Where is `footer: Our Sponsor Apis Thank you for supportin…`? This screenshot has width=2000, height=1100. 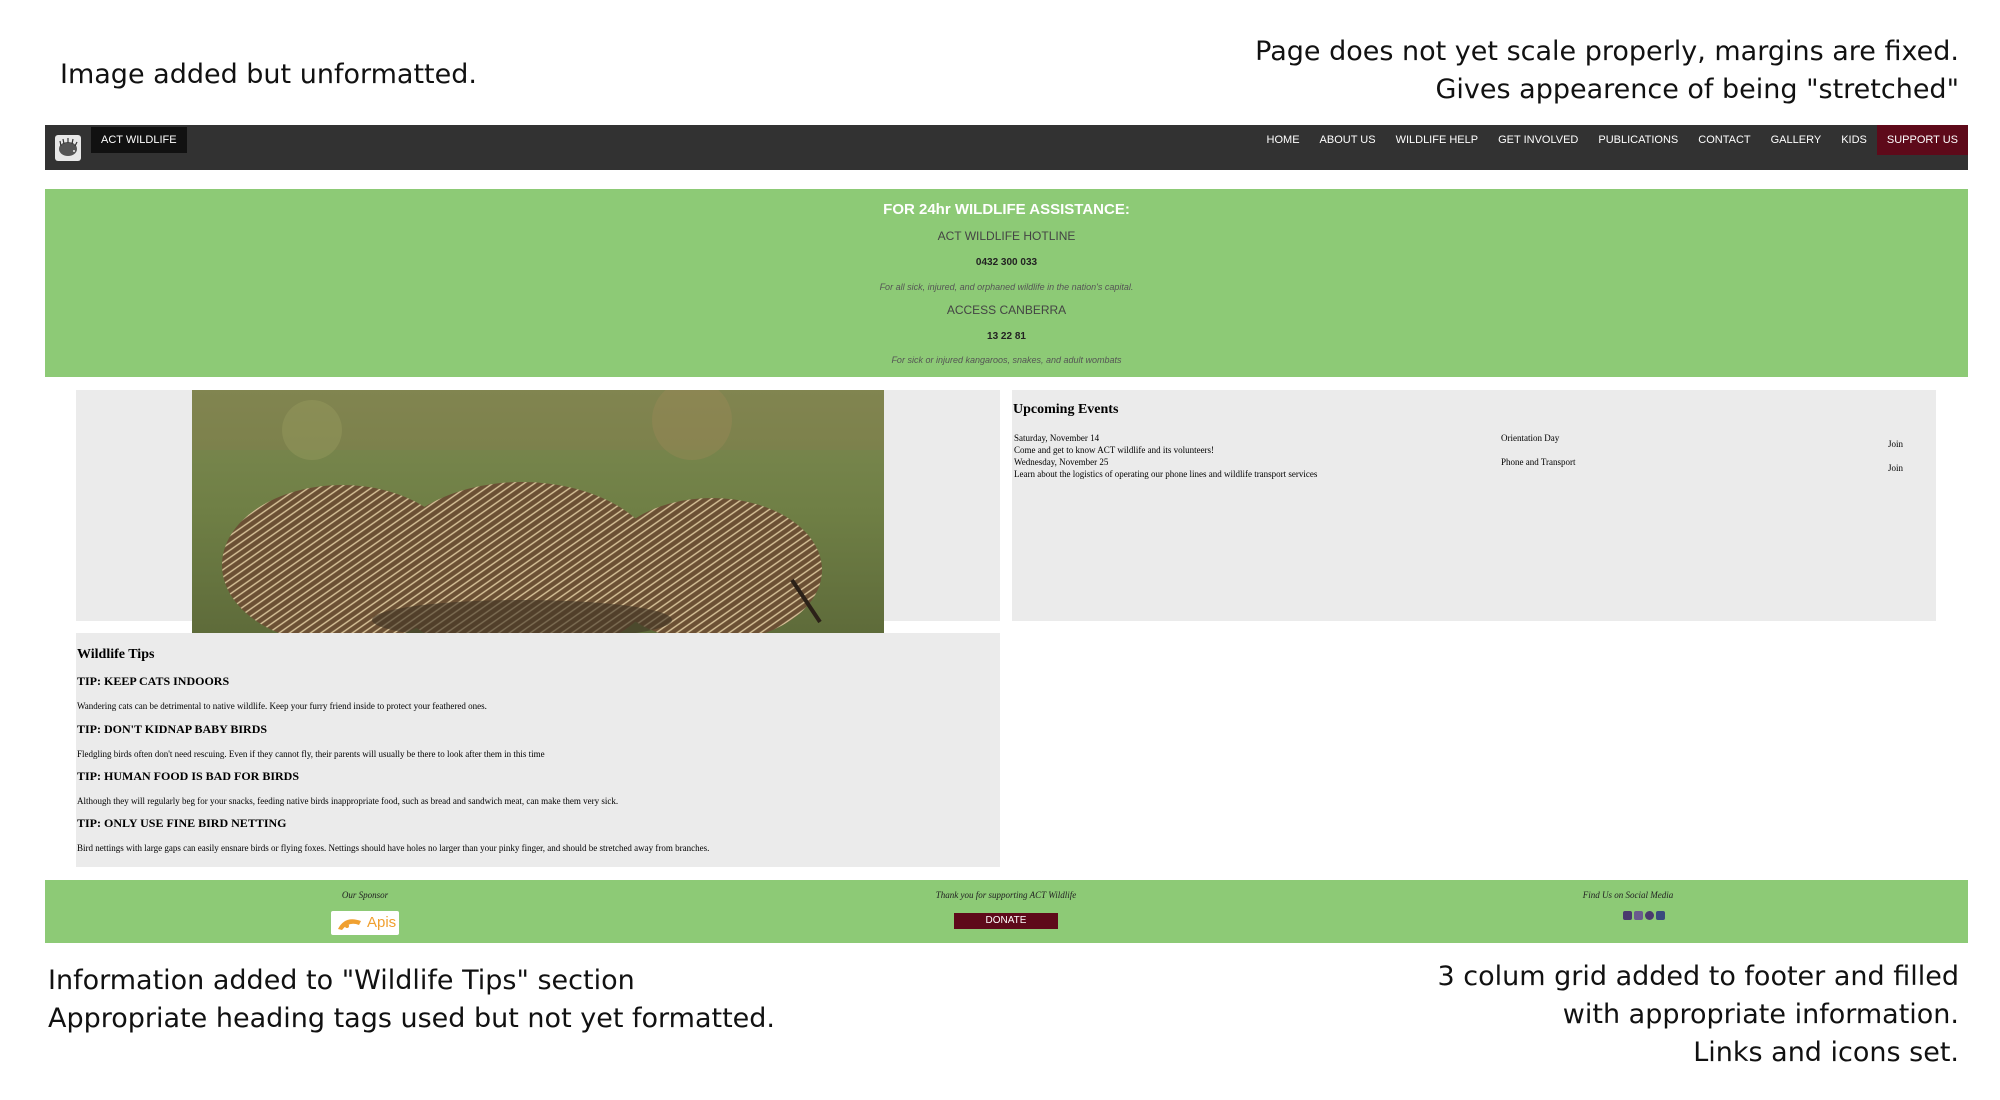 footer: Our Sponsor Apis Thank you for supportin… is located at coordinates (1006, 911).